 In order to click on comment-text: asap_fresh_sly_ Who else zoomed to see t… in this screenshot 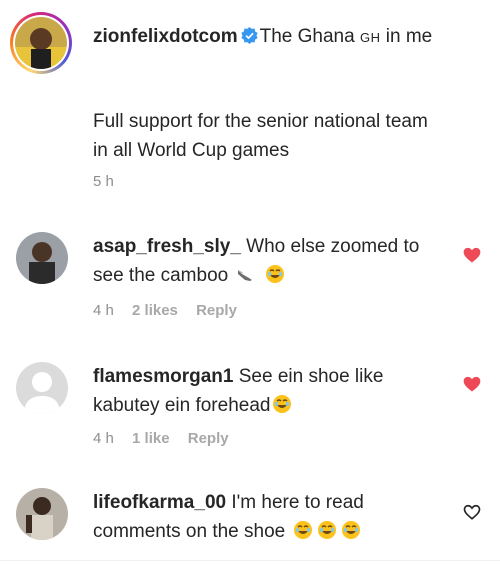, I will do `click(268, 261)`.